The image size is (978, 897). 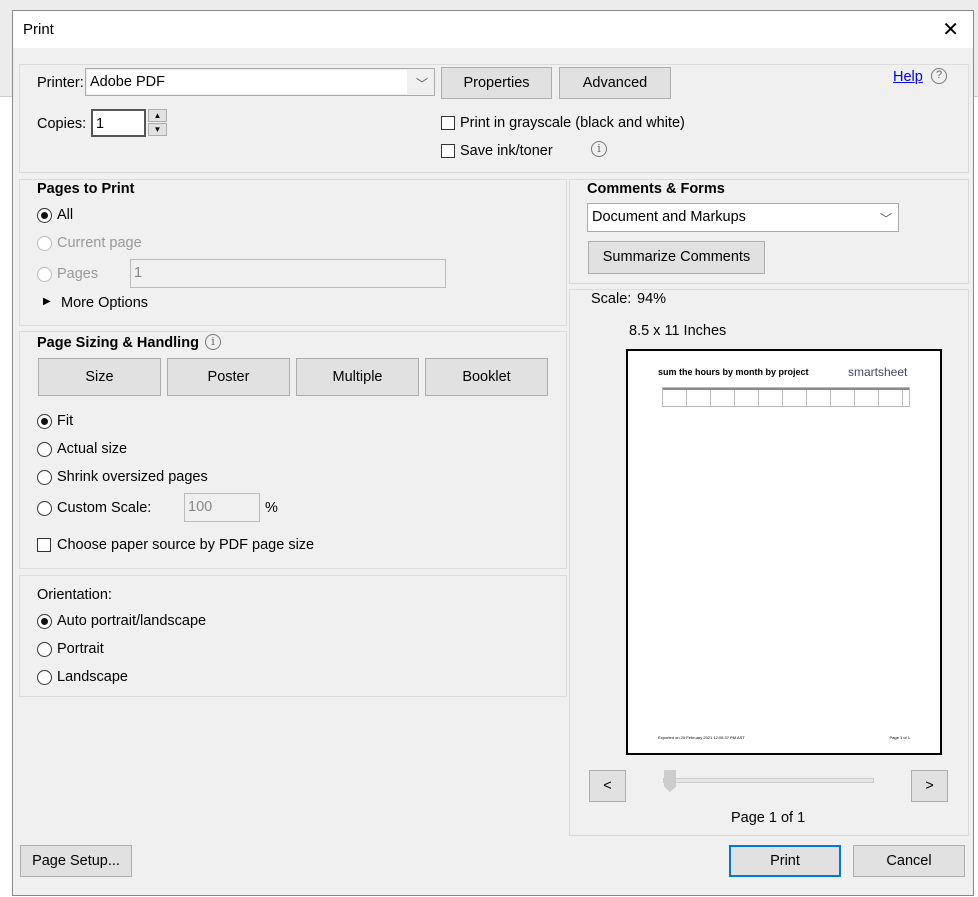 What do you see at coordinates (611, 299) in the screenshot?
I see `scale-label: Scale:` at bounding box center [611, 299].